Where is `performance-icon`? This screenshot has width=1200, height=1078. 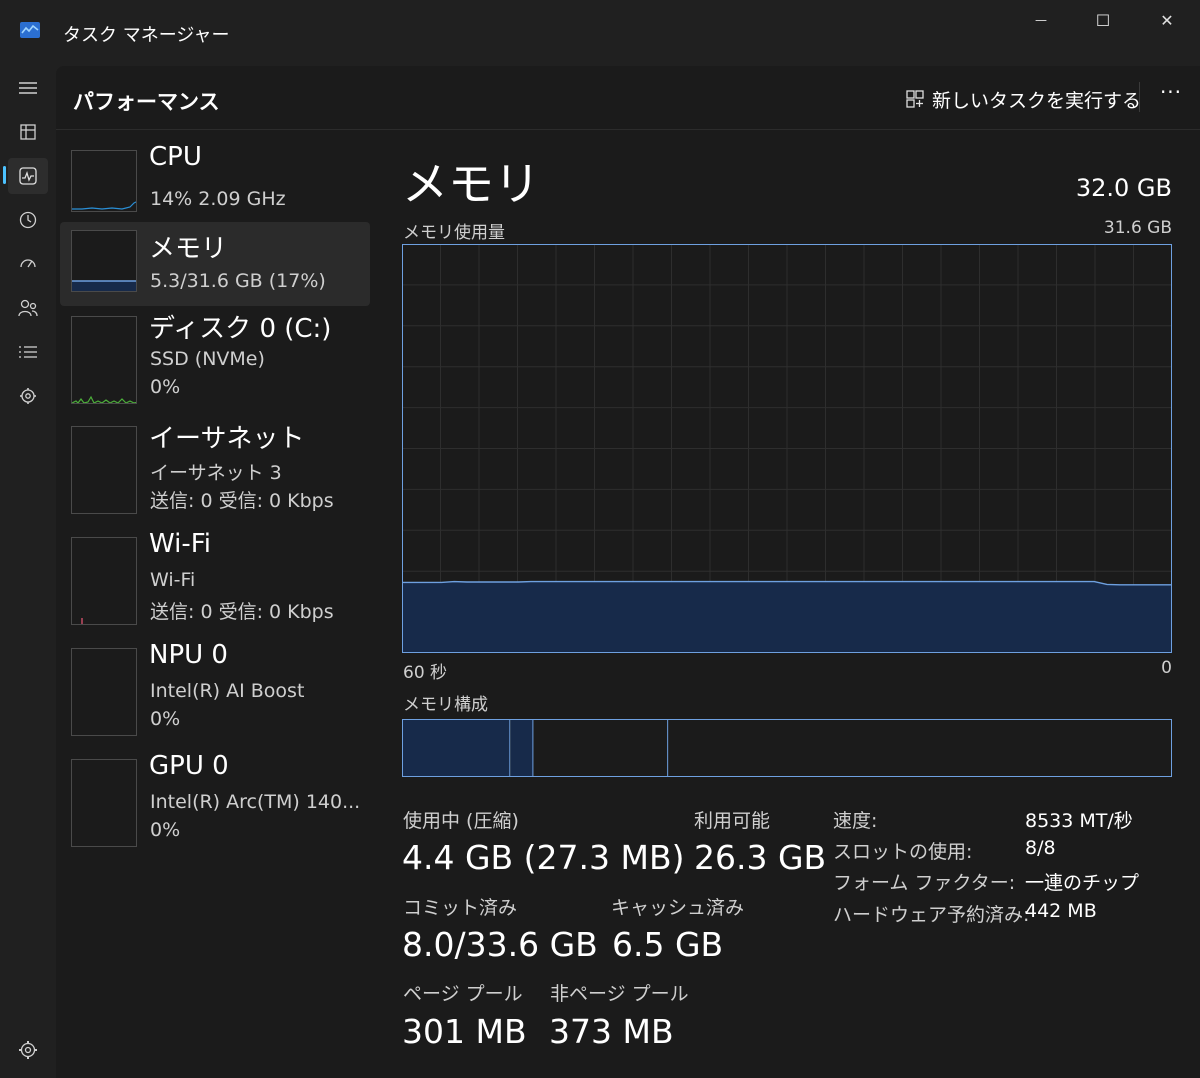
performance-icon is located at coordinates (28, 176).